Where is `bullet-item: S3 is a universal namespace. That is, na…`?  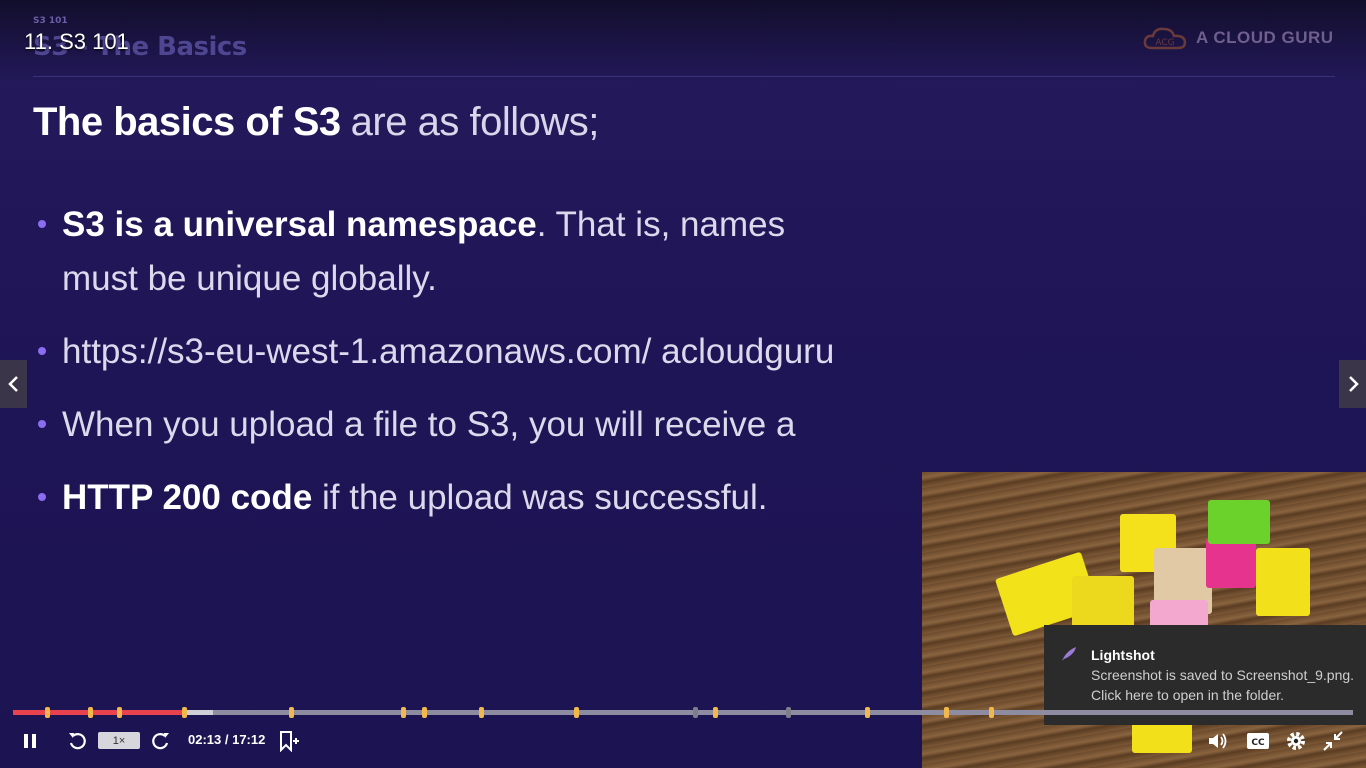
bullet-item: S3 is a universal namespace. That is, na… is located at coordinates (448, 252).